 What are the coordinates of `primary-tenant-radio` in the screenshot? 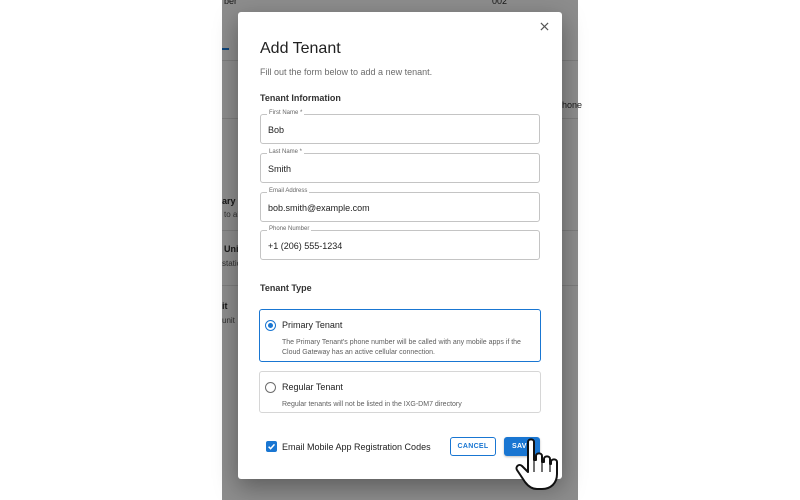 It's located at (270, 325).